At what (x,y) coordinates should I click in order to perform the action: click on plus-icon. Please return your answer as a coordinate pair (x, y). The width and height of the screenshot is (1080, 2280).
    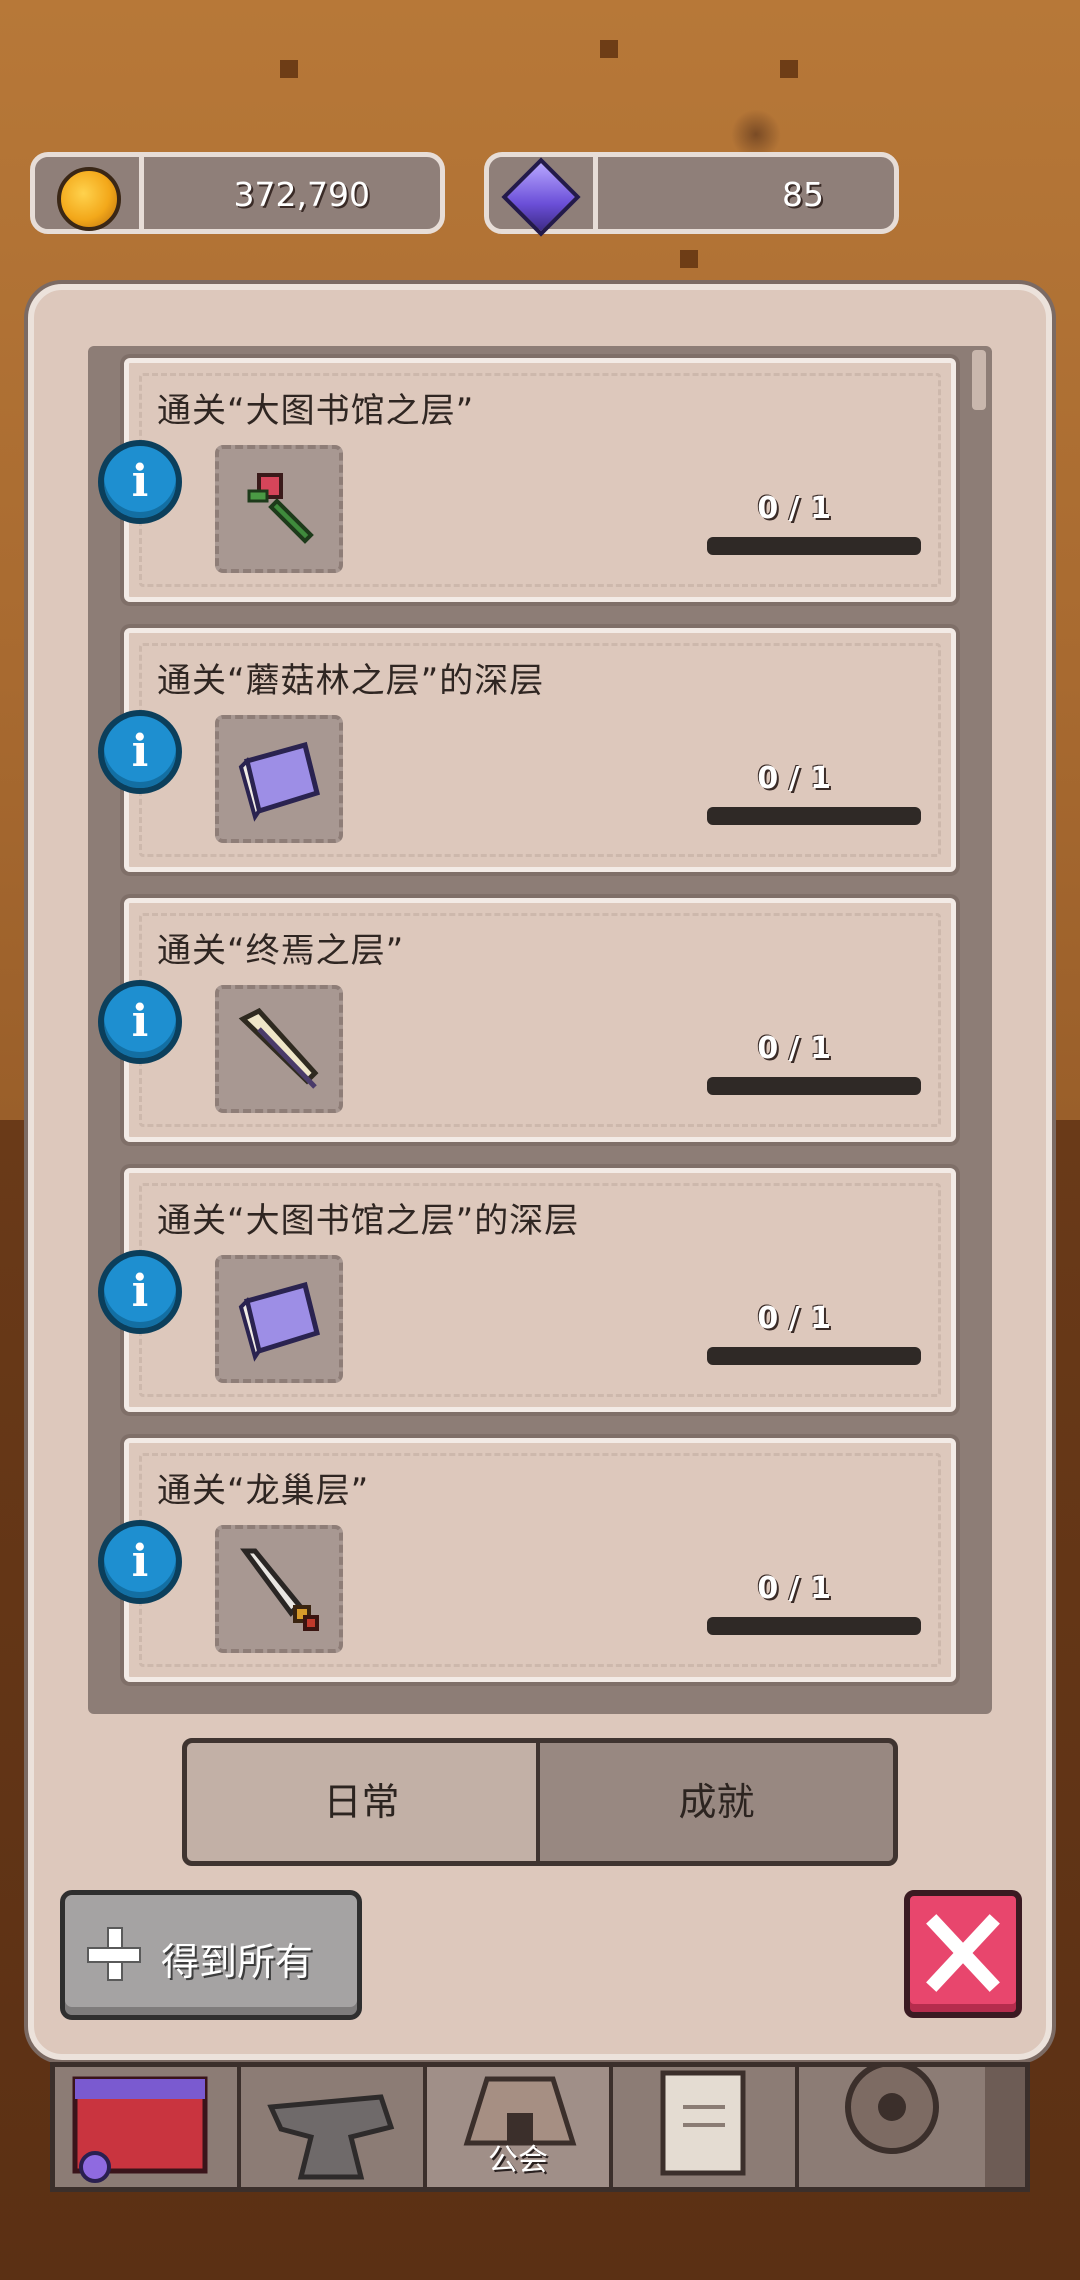
    Looking at the image, I should click on (114, 1954).